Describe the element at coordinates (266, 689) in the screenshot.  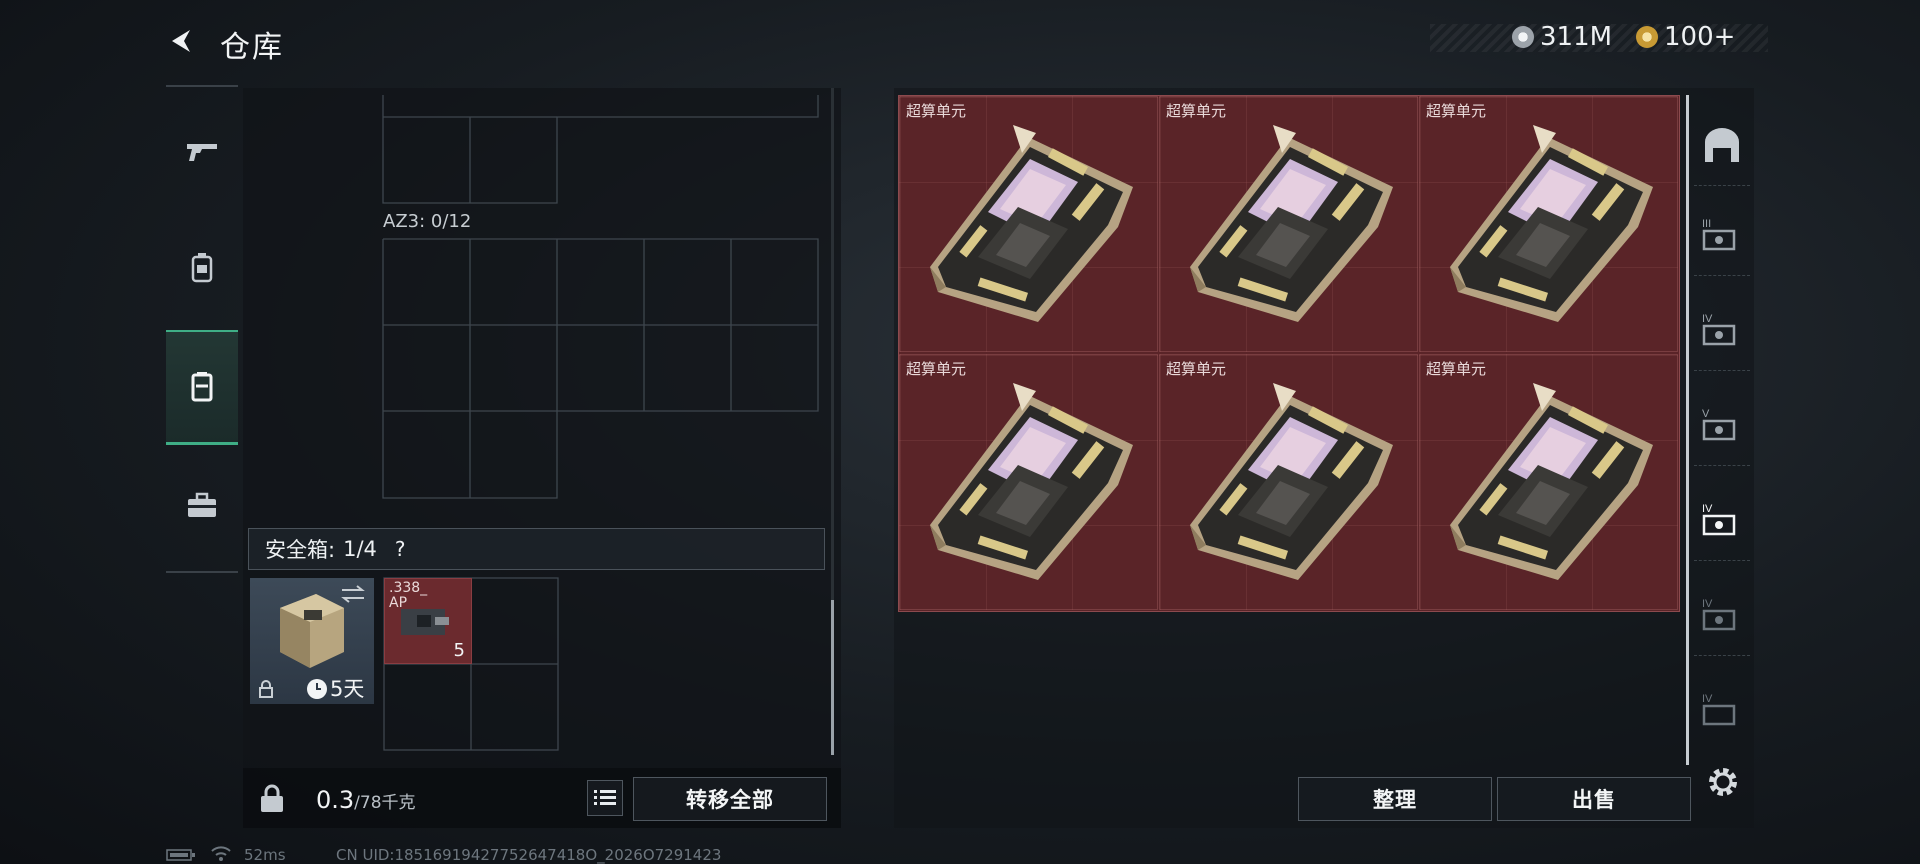
I see `lock-icon` at that location.